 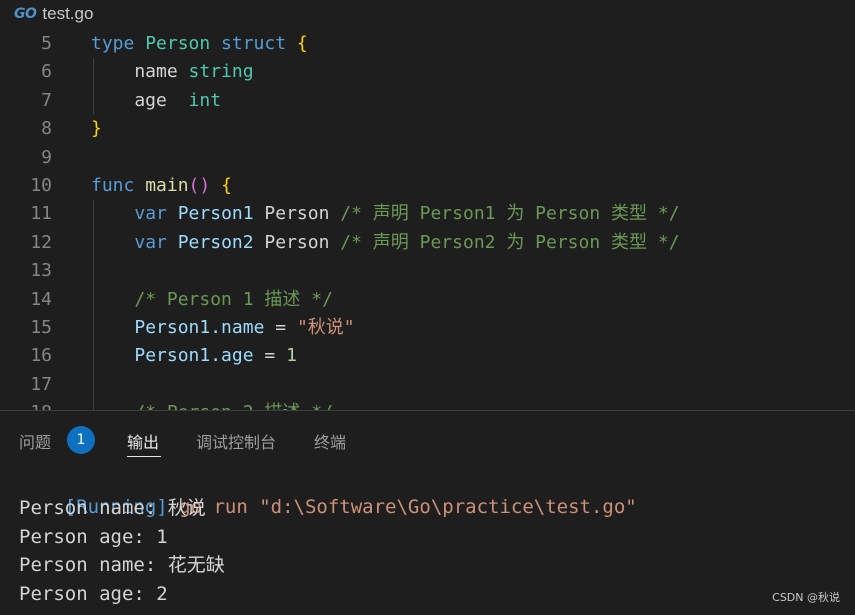 What do you see at coordinates (233, 406) in the screenshot?
I see `code-token: /* Person 2 描述 */` at bounding box center [233, 406].